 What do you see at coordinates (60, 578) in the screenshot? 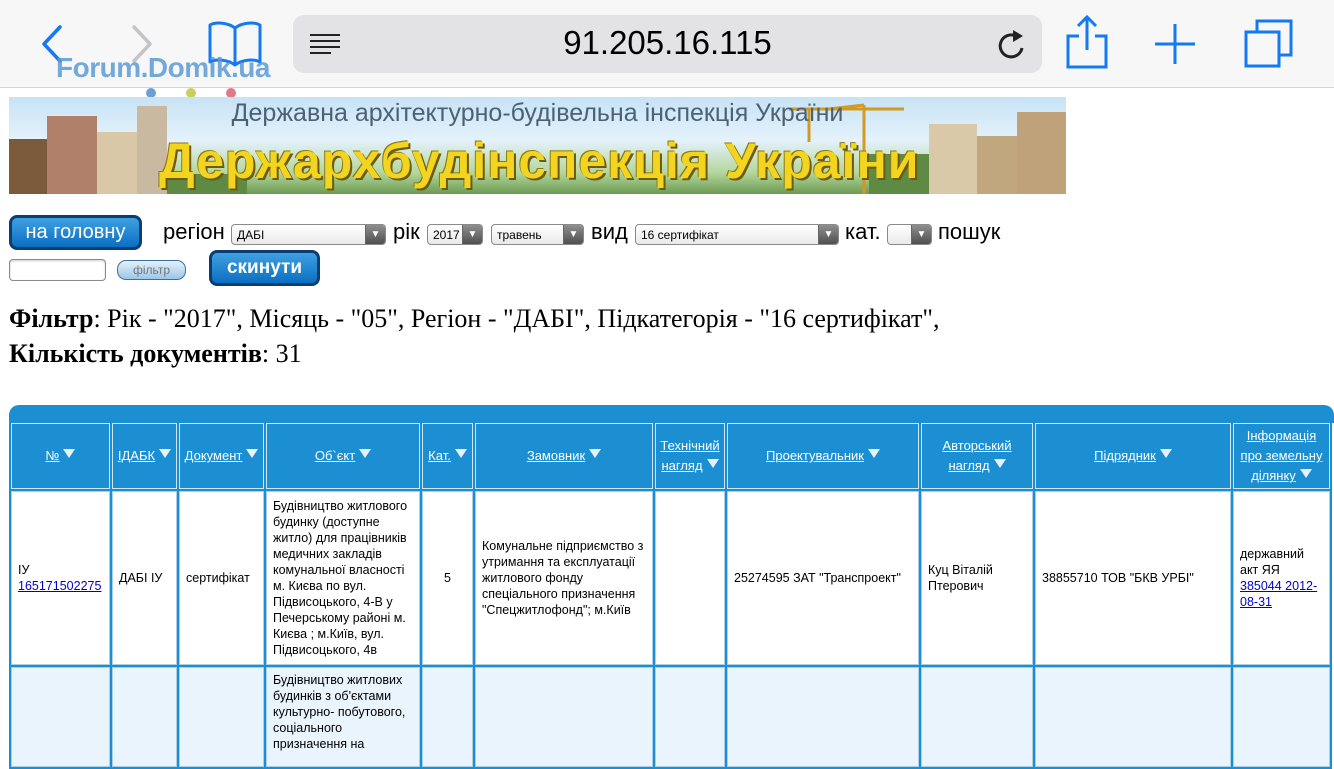
I see `cell-num: ІУ 165171502275` at bounding box center [60, 578].